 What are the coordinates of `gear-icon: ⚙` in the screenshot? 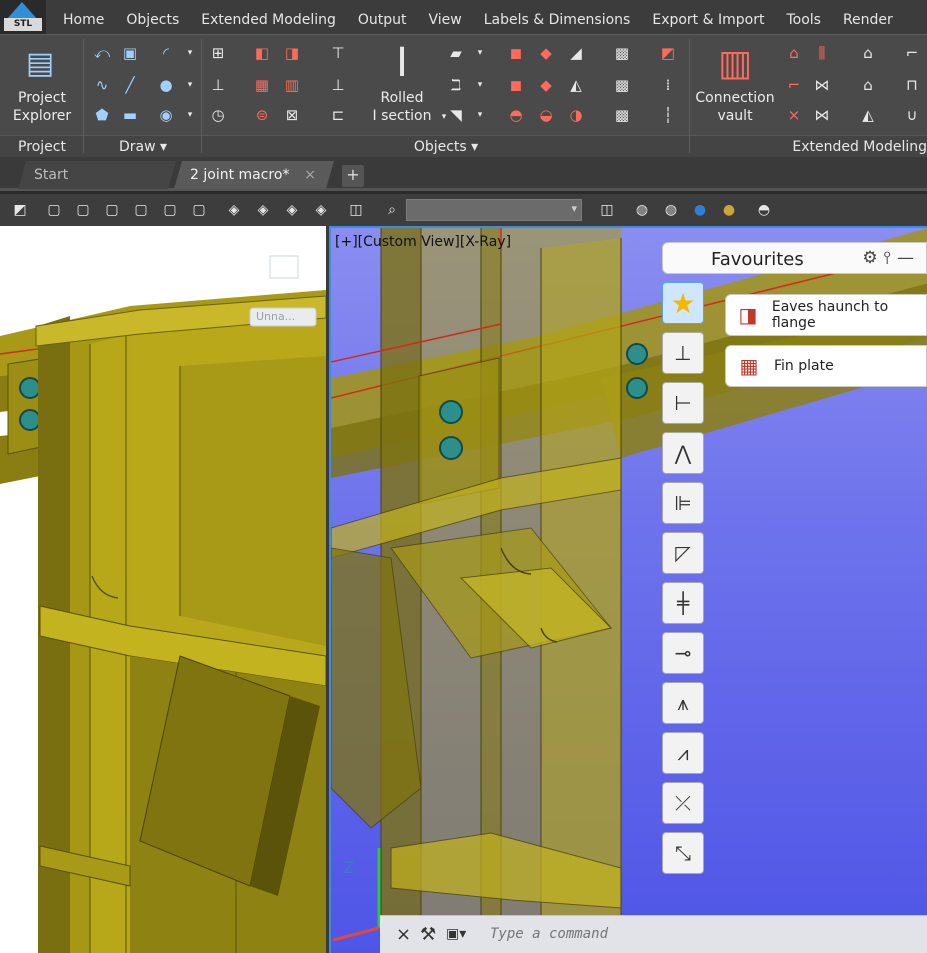 It's located at (872, 258).